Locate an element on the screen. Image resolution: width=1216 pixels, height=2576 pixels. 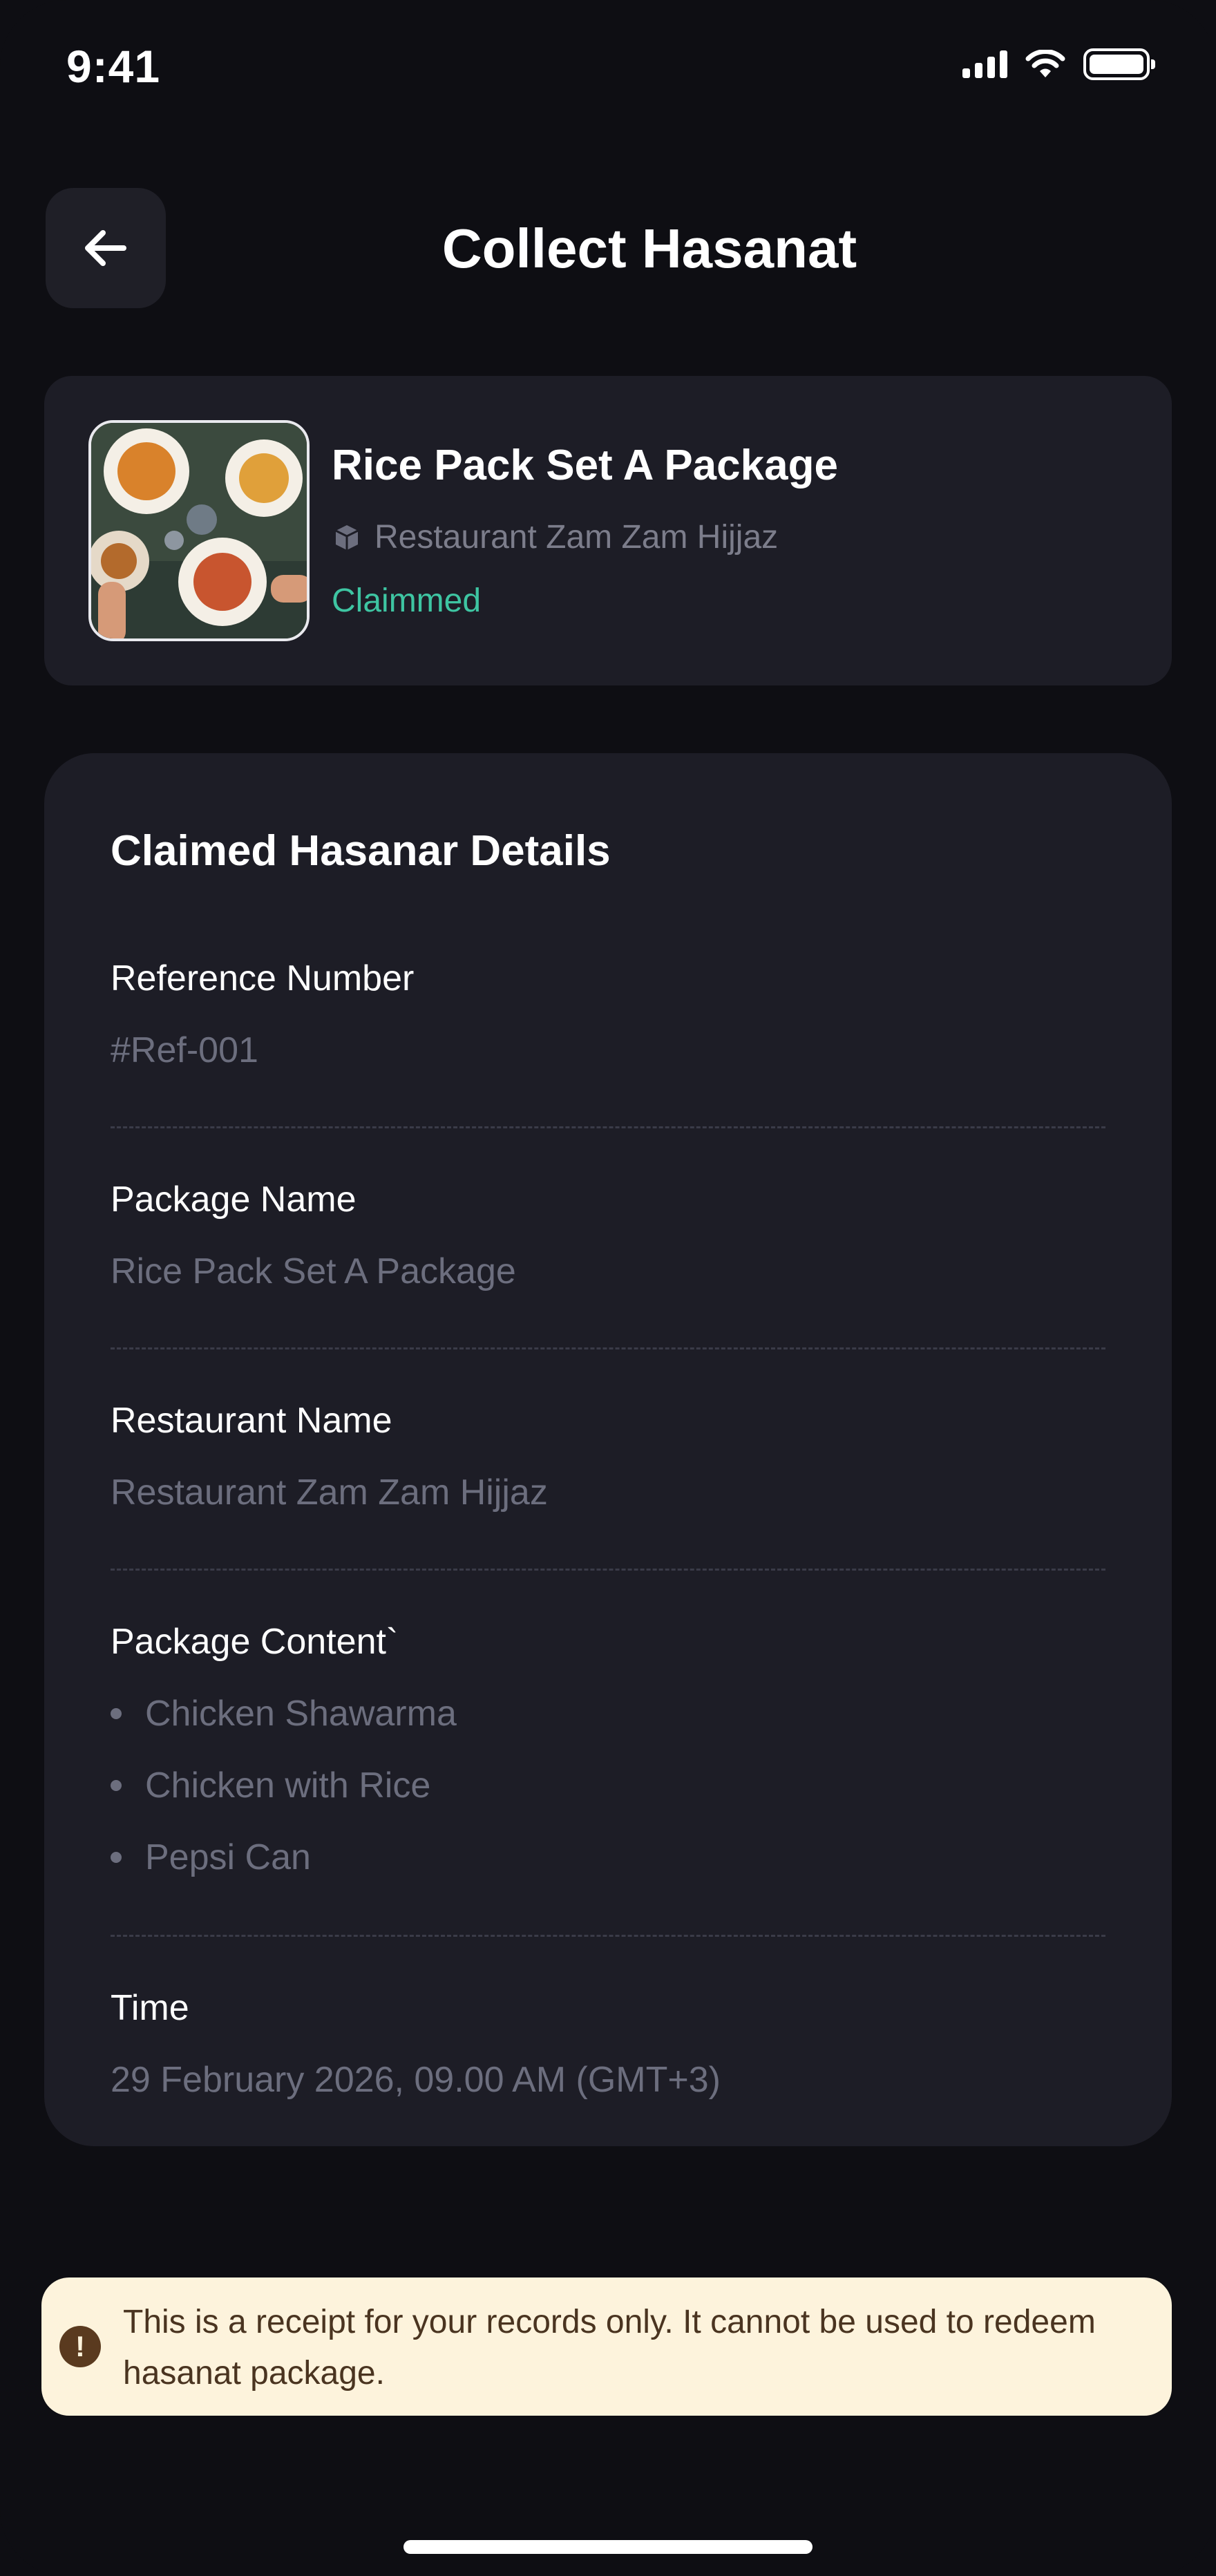
reference-value: #Ref-001 is located at coordinates (184, 1050).